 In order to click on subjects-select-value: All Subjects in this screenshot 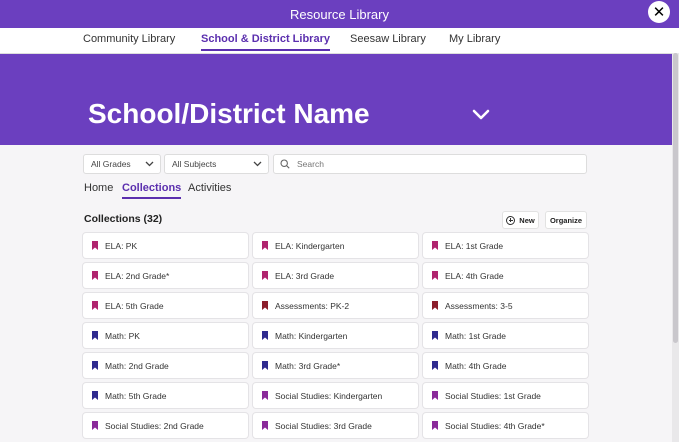, I will do `click(194, 164)`.